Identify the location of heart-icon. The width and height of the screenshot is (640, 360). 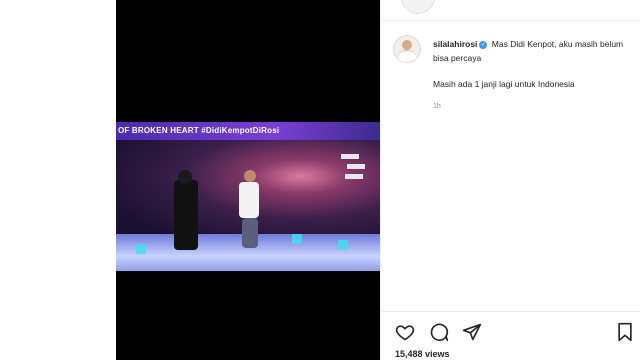
(405, 332).